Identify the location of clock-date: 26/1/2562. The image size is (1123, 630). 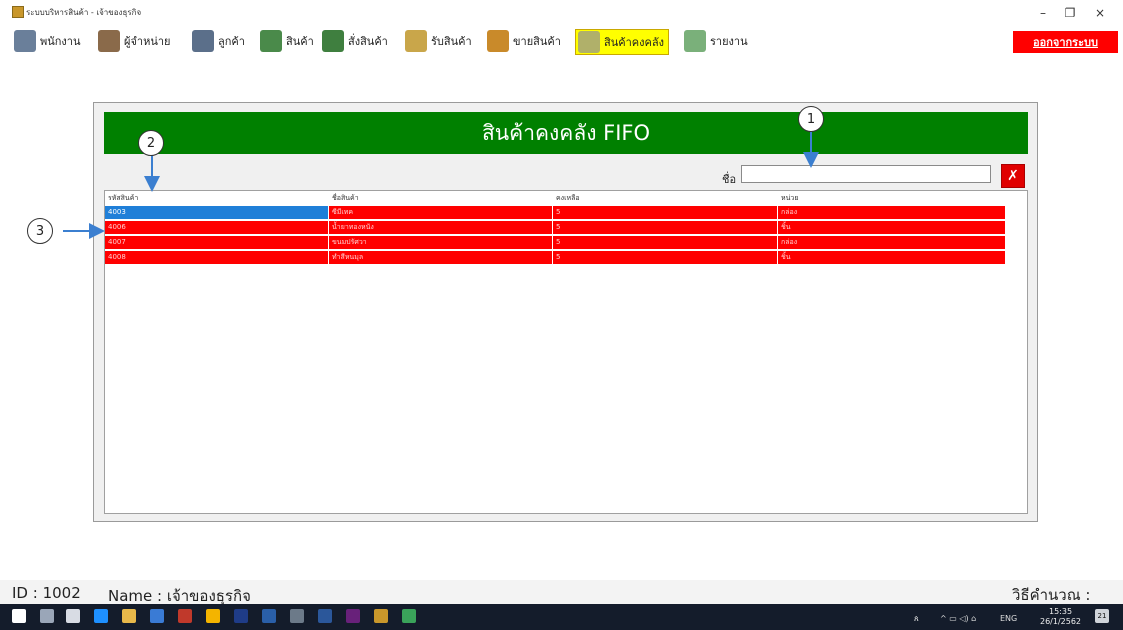
(1061, 621).